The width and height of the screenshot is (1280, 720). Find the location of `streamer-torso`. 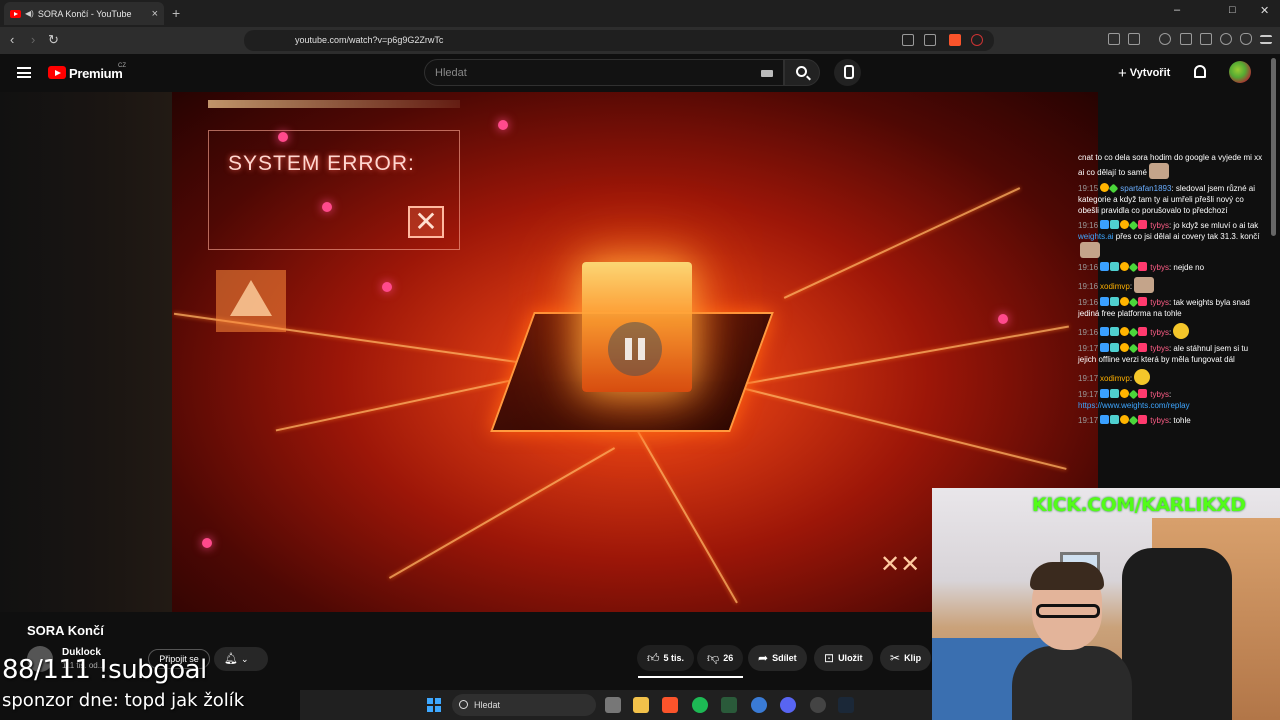

streamer-torso is located at coordinates (1072, 683).